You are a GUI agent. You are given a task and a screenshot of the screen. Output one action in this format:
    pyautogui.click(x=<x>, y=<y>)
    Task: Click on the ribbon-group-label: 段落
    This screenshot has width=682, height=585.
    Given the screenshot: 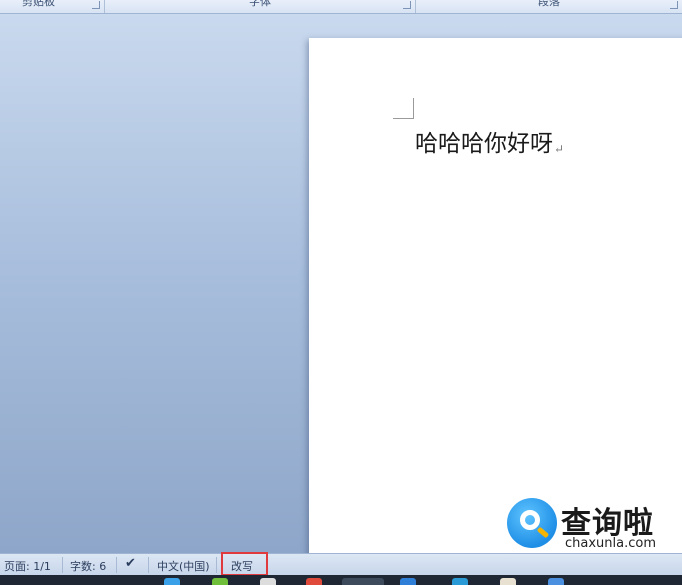 What is the action you would take?
    pyautogui.click(x=549, y=4)
    